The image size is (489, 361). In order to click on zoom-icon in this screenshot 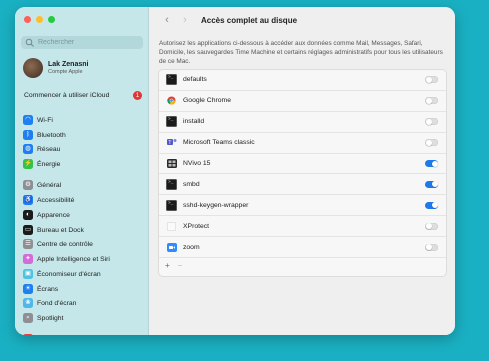, I will do `click(171, 247)`.